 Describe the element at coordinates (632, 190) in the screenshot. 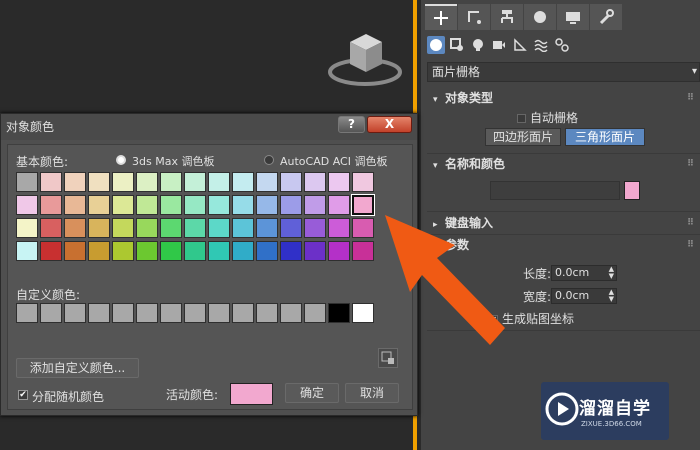

I see `object-color-swatch` at that location.